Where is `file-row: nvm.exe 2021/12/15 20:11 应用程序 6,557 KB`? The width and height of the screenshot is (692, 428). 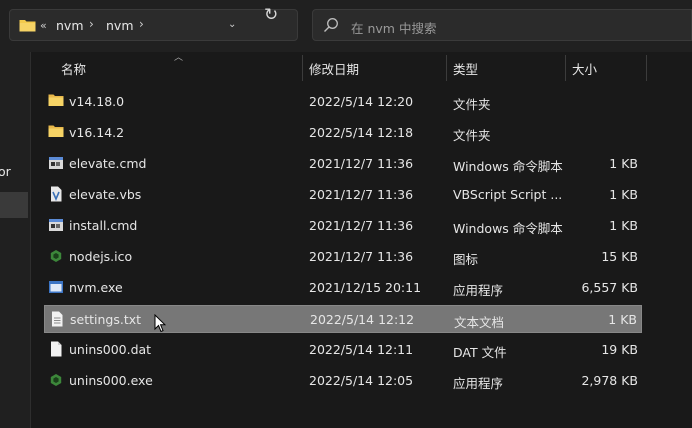 file-row: nvm.exe 2021/12/15 20:11 应用程序 6,557 KB is located at coordinates (343, 288).